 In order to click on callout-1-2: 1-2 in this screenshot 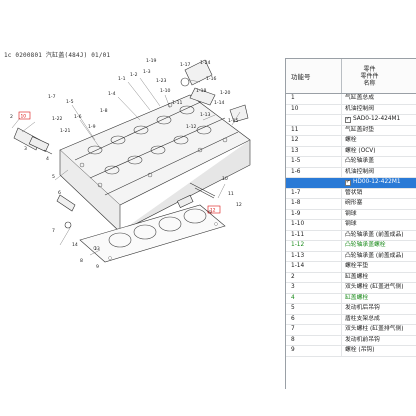, I will do `click(134, 75)`.